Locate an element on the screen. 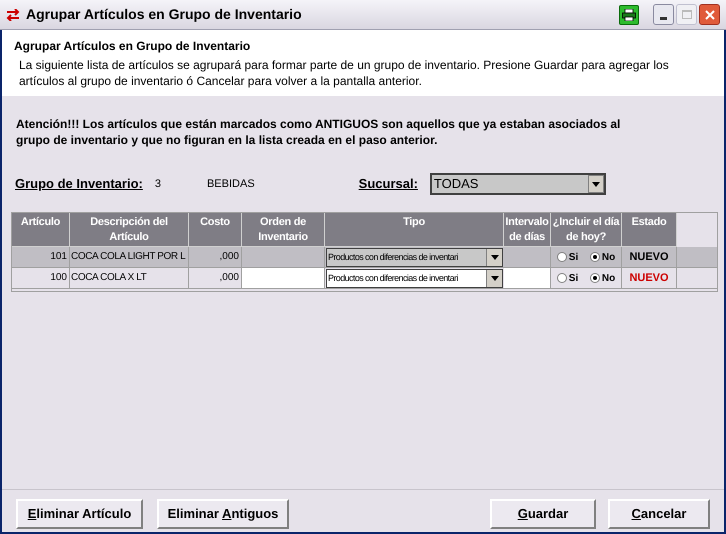 This screenshot has height=534, width=726. action-button: Cancelar is located at coordinates (659, 514).